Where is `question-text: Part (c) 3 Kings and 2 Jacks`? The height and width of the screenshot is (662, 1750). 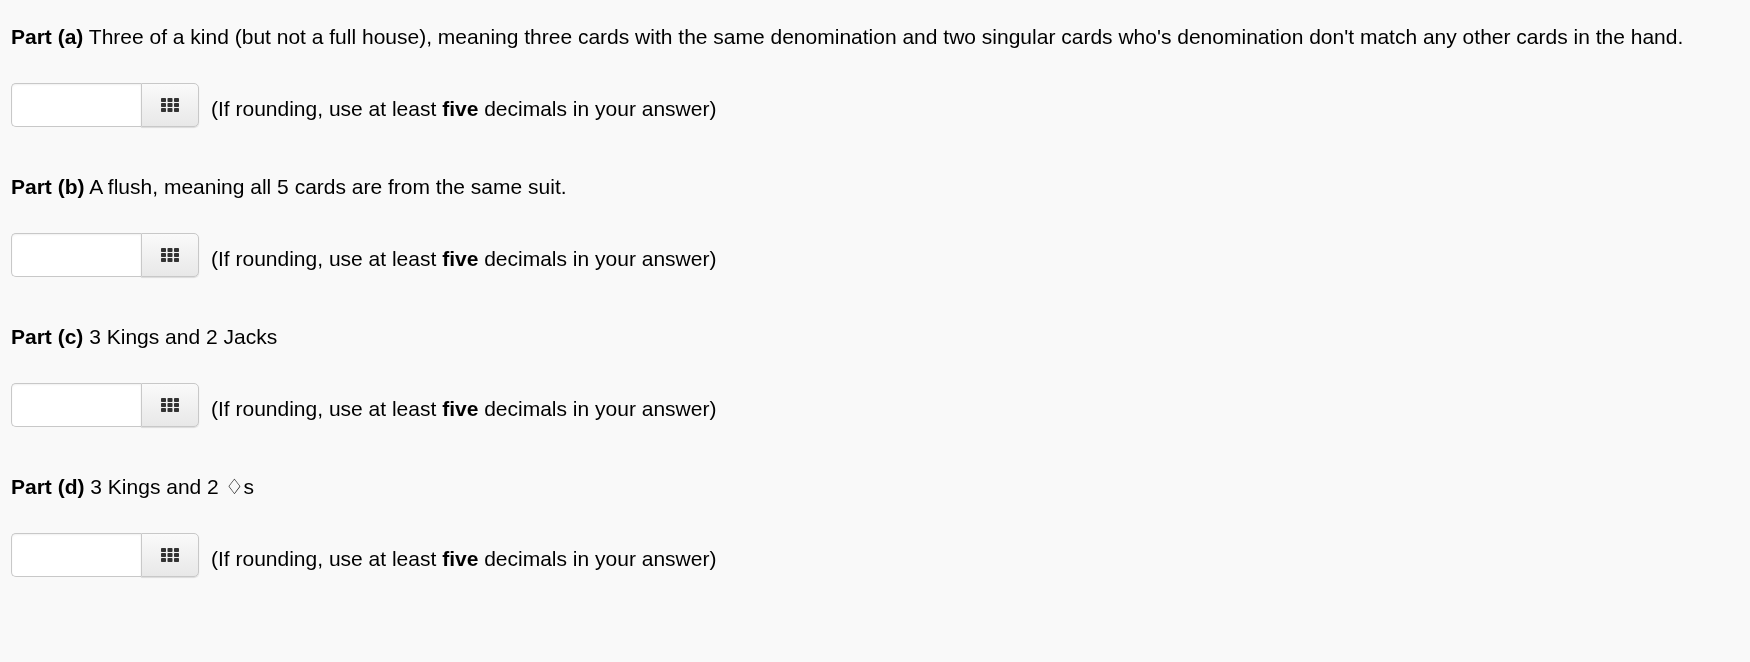
question-text: Part (c) 3 Kings and 2 Jacks is located at coordinates (145, 337).